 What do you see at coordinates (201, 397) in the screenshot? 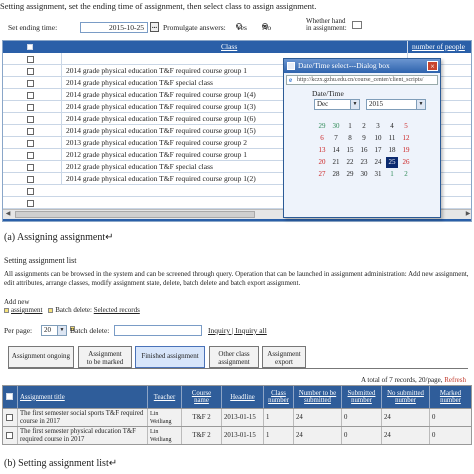
I see `col-course-name: Course name` at bounding box center [201, 397].